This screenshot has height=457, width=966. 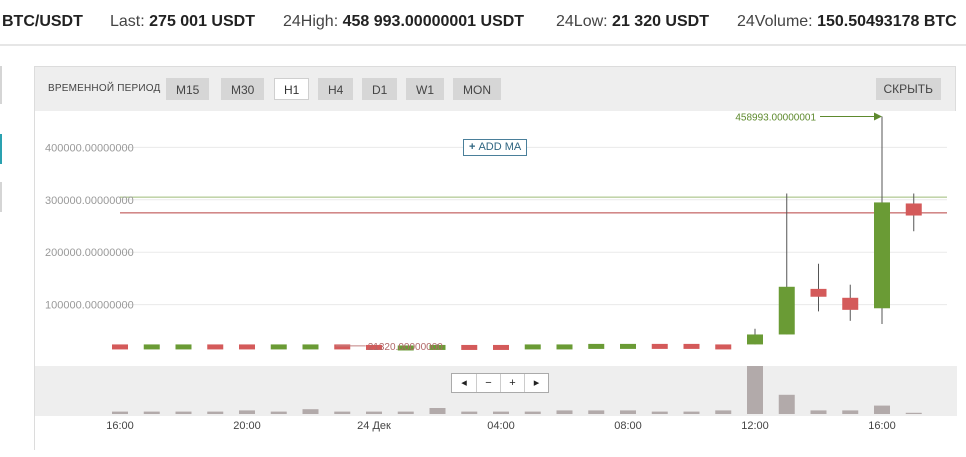 I want to click on max-annotation-arrow-icon, so click(x=878, y=116).